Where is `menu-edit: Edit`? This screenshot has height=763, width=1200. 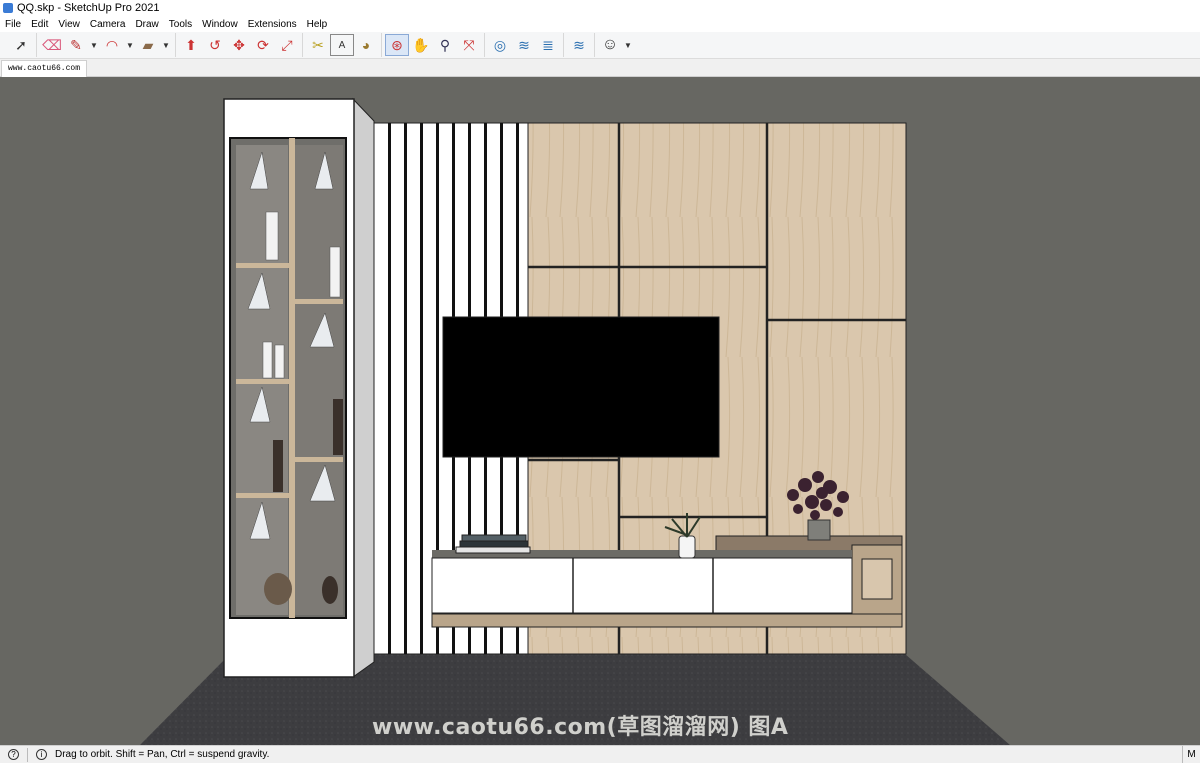 menu-edit: Edit is located at coordinates (39, 24).